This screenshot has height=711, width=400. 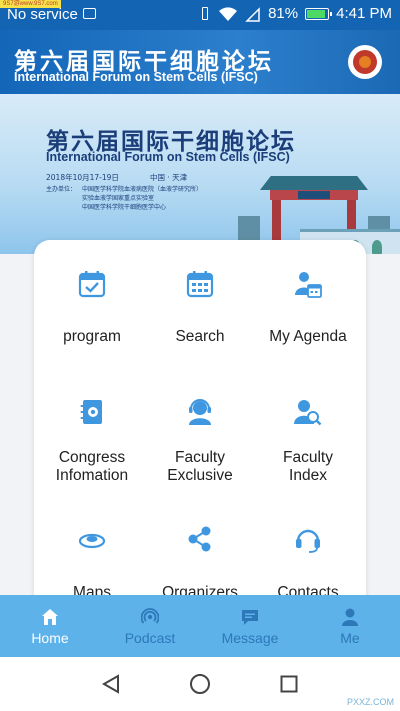 What do you see at coordinates (350, 638) in the screenshot?
I see `tab-label: Me` at bounding box center [350, 638].